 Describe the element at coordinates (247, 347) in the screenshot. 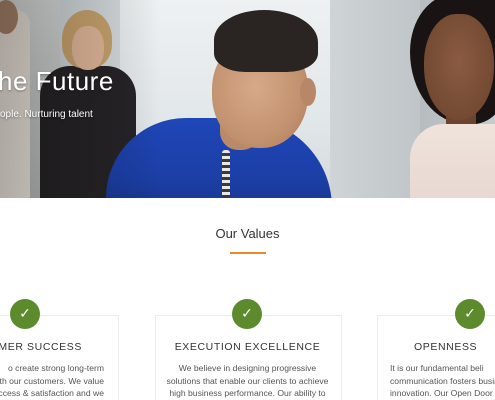

I see `value-card-title: EXECUTION EXCELLENCE` at that location.